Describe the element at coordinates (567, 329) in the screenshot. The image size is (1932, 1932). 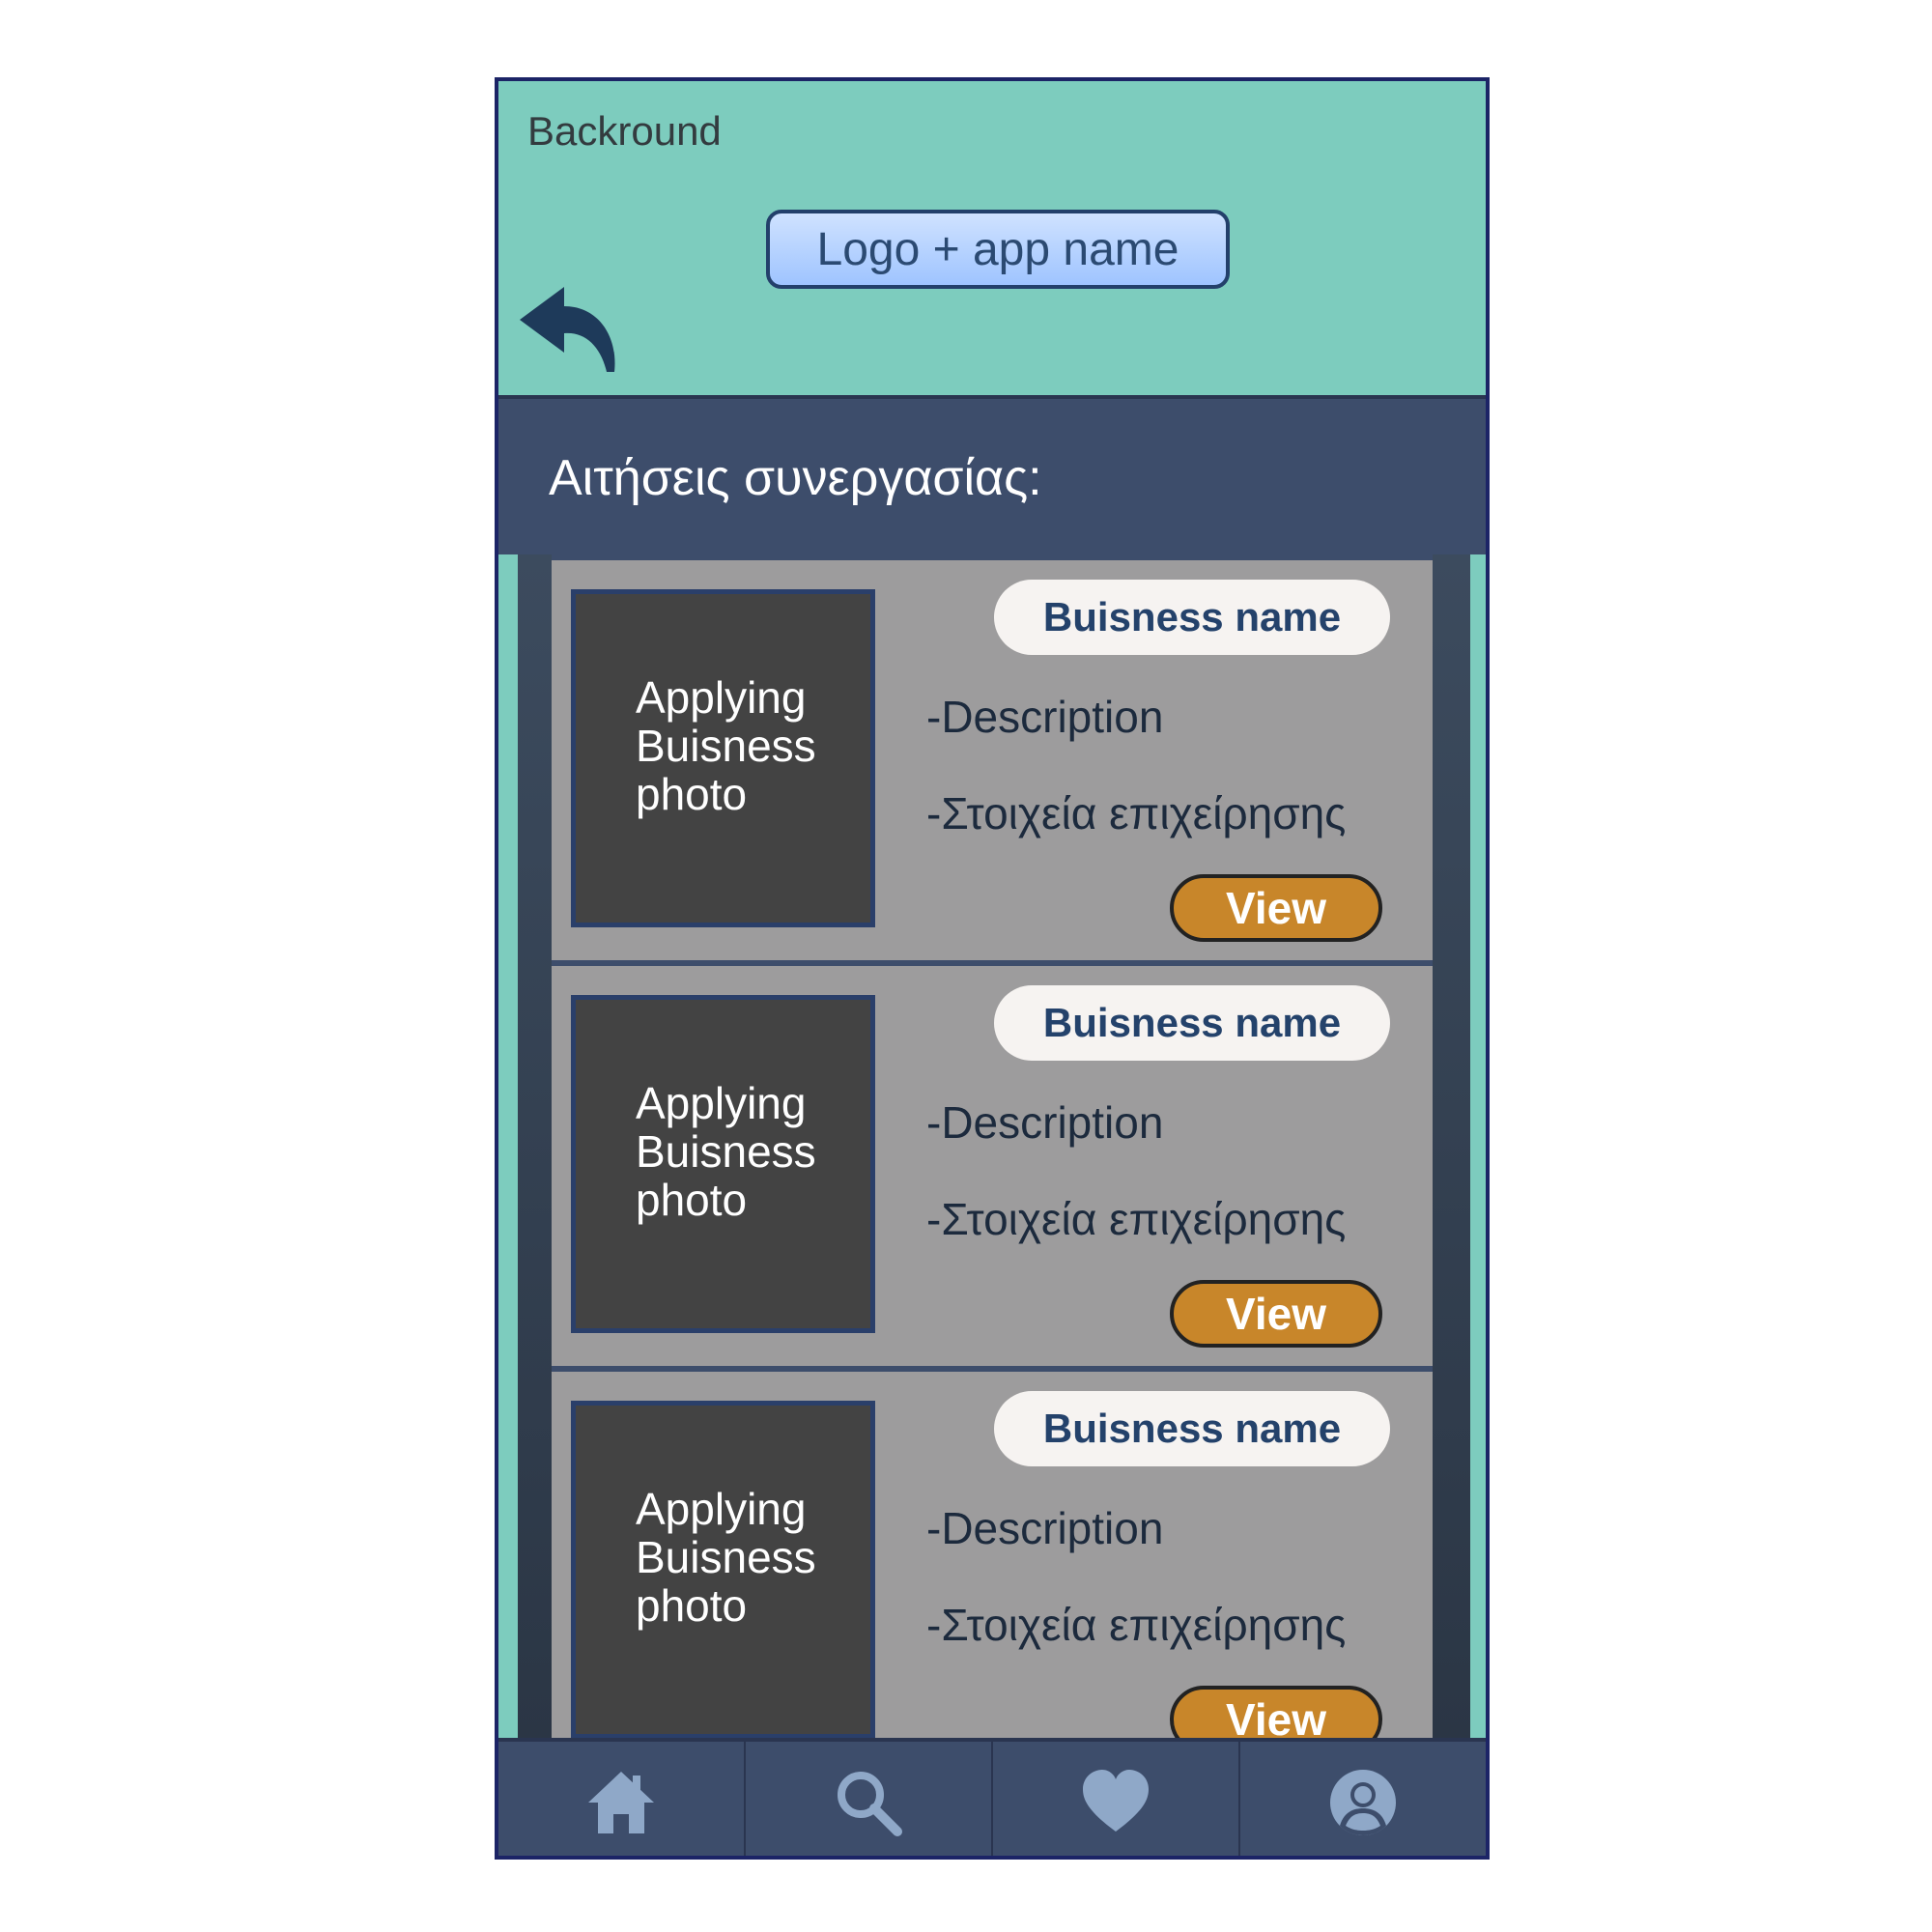
I see `back-arrow-icon` at that location.